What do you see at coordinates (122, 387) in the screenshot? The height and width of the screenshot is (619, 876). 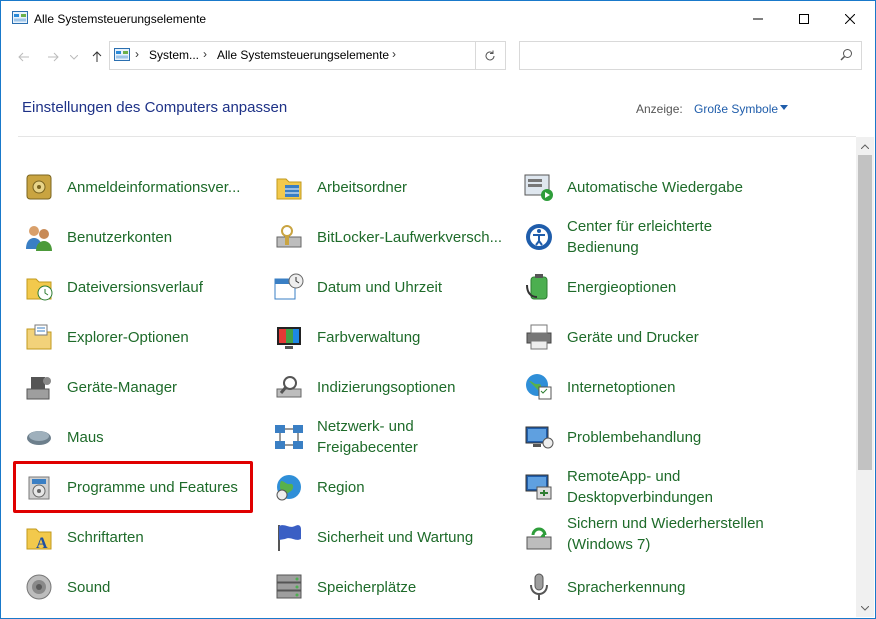 I see `item-label: Geräte-Manager` at bounding box center [122, 387].